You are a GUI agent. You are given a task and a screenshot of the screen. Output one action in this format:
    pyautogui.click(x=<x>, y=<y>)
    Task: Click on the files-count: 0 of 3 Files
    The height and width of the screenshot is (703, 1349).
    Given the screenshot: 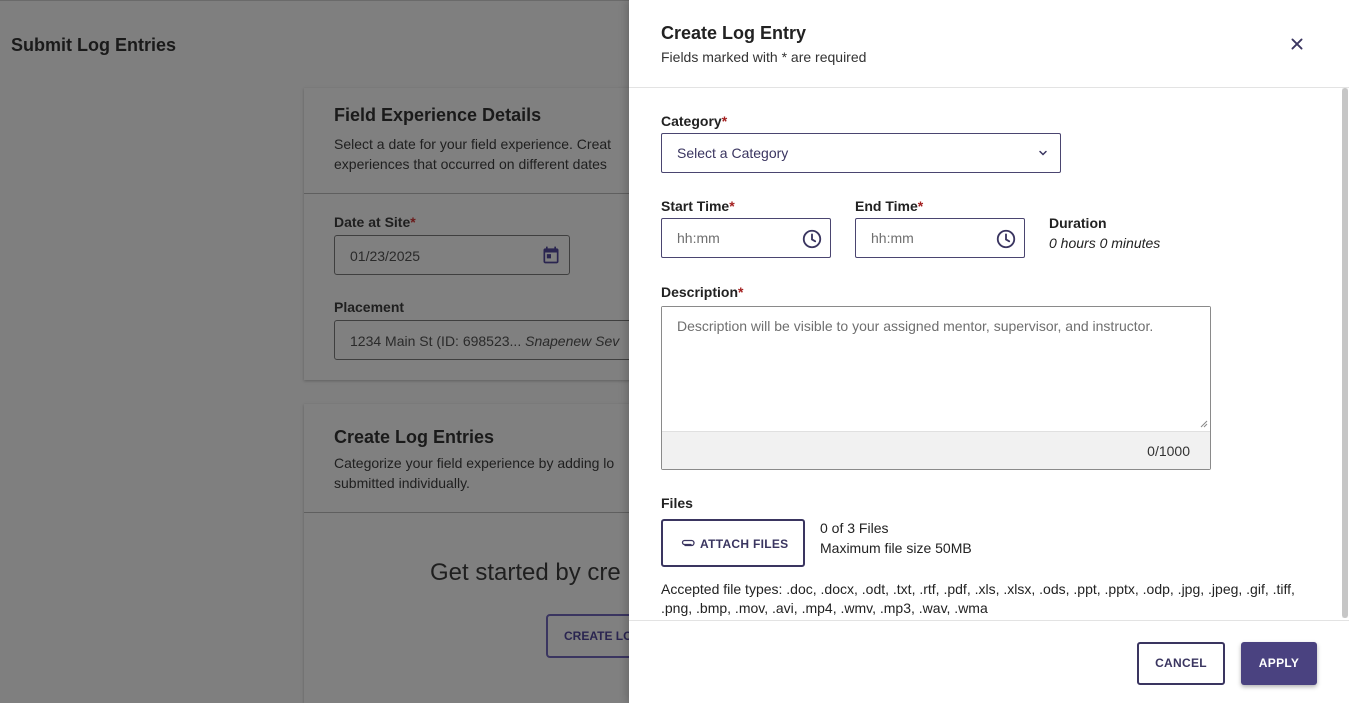 What is the action you would take?
    pyautogui.click(x=854, y=528)
    